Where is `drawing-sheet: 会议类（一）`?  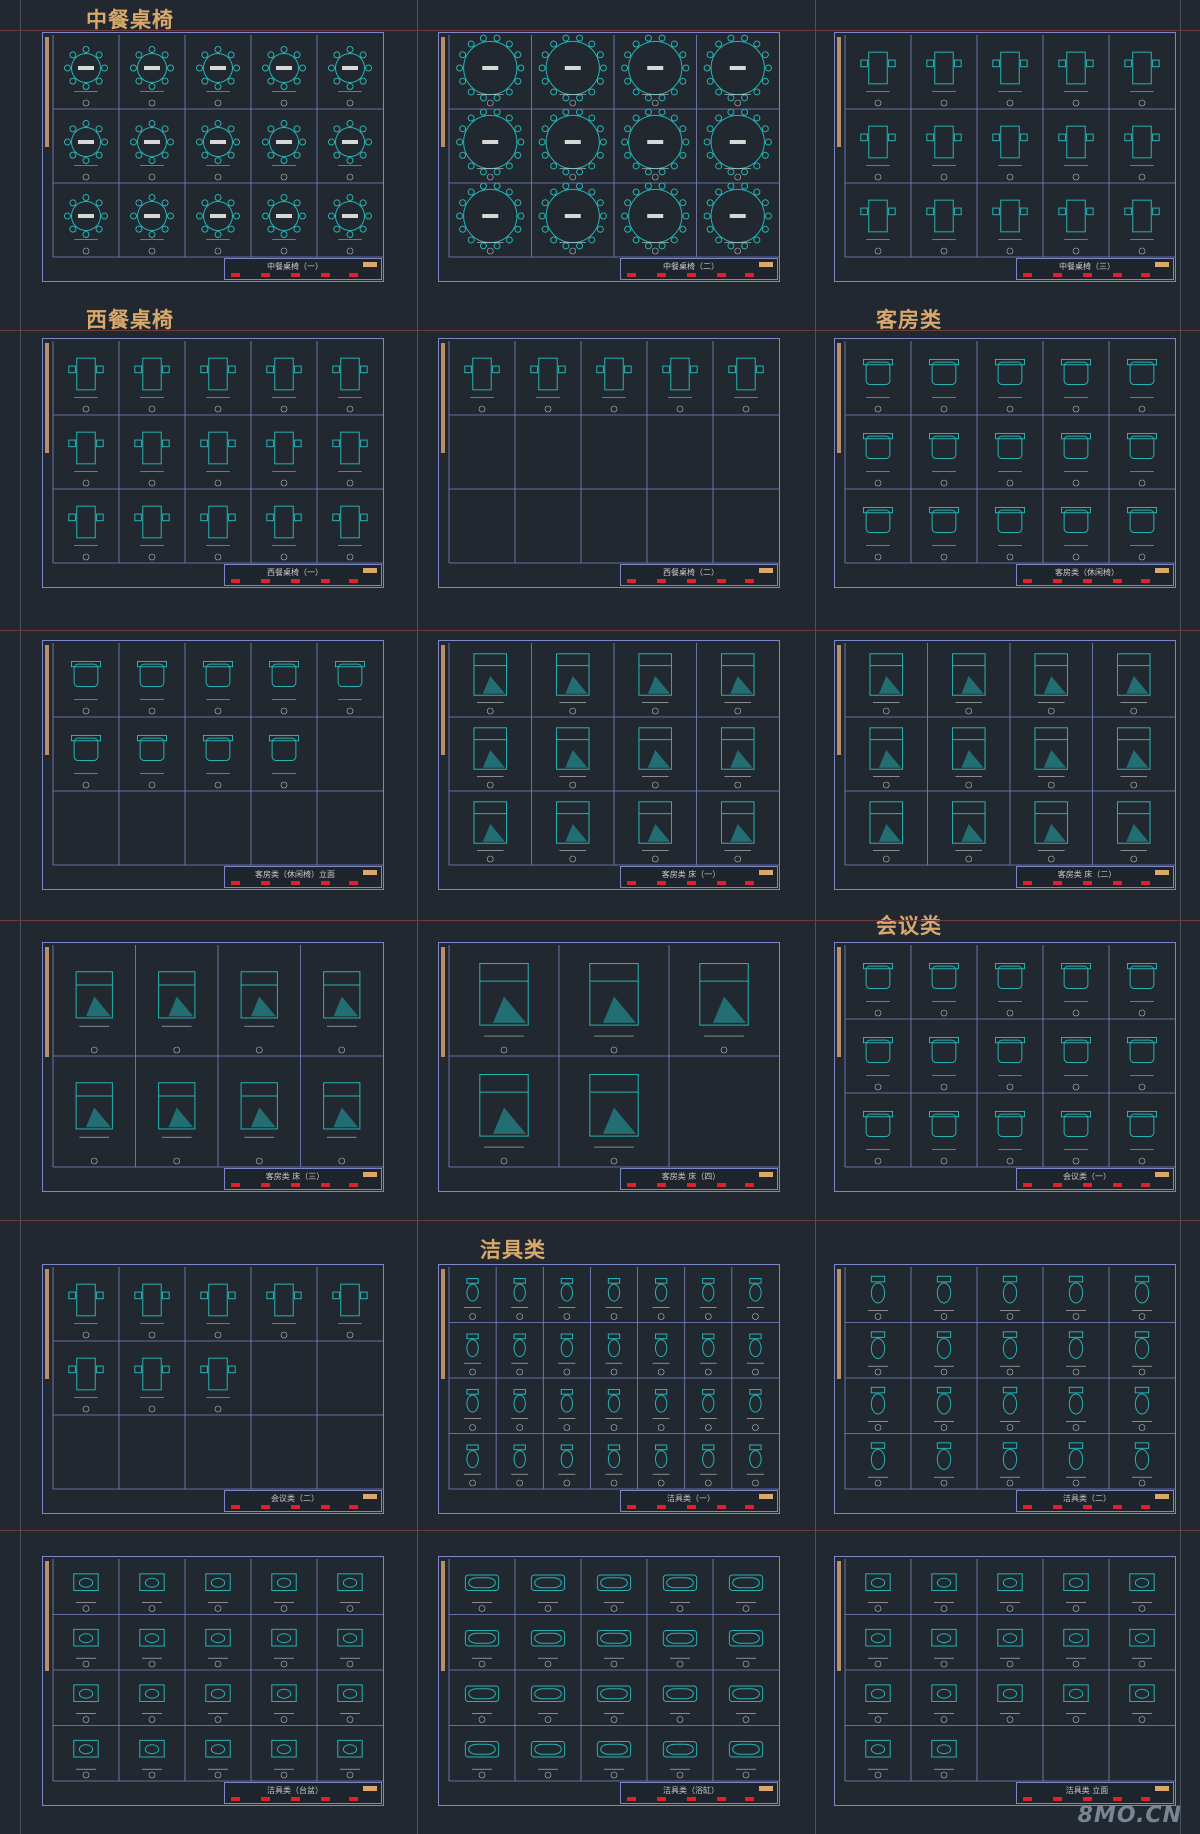
drawing-sheet: 会议类（一） is located at coordinates (1005, 1067).